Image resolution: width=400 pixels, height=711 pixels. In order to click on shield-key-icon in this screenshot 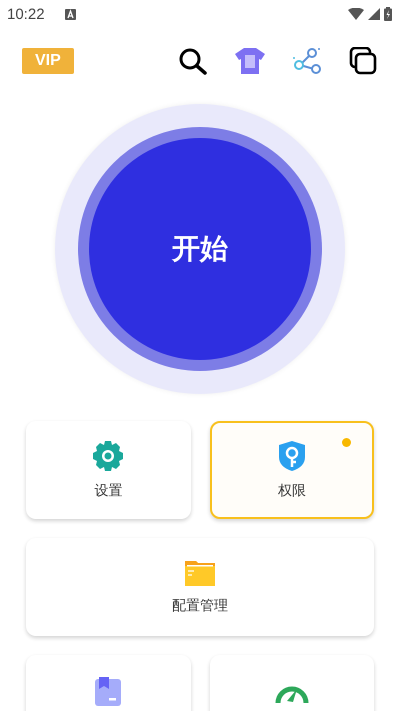, I will do `click(291, 456)`.